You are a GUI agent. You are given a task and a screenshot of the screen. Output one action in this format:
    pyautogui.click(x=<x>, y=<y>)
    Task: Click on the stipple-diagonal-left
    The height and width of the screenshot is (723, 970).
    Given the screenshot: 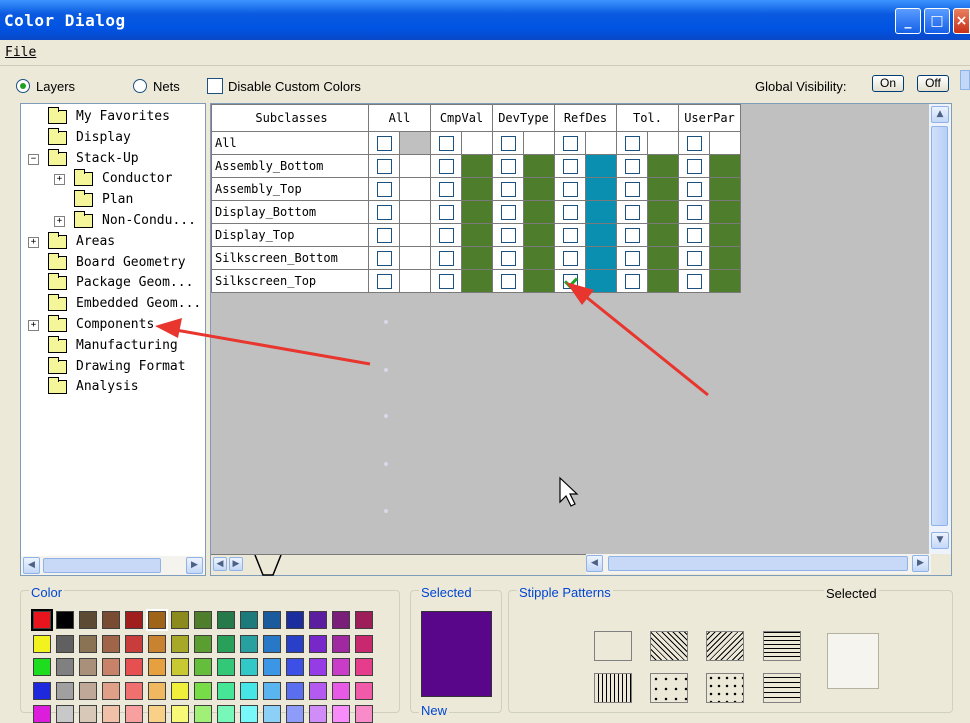 What is the action you would take?
    pyautogui.click(x=725, y=646)
    